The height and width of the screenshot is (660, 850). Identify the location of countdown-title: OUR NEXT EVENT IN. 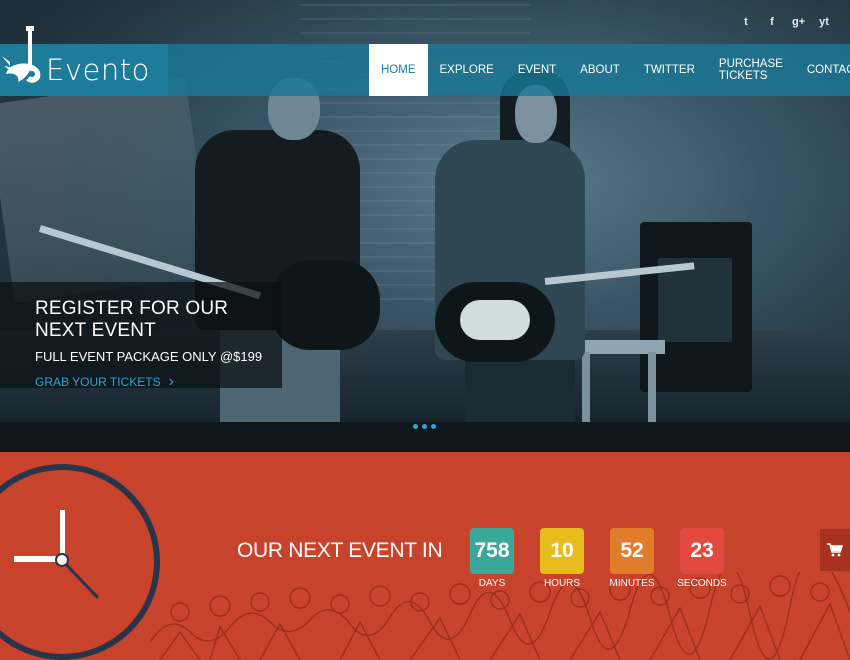
(340, 550).